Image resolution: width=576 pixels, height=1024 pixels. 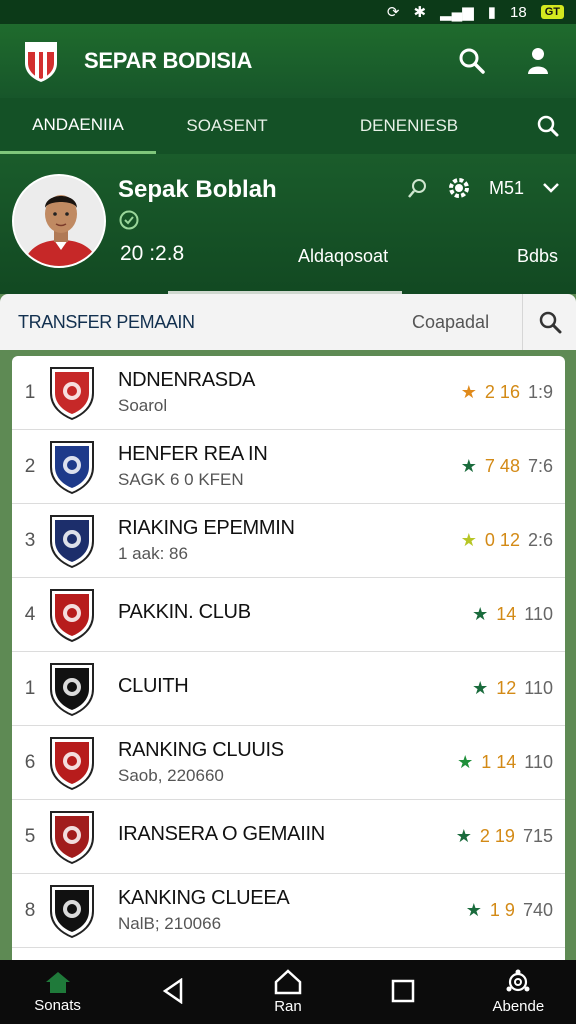 What do you see at coordinates (57, 982) in the screenshot?
I see `home-icon` at bounding box center [57, 982].